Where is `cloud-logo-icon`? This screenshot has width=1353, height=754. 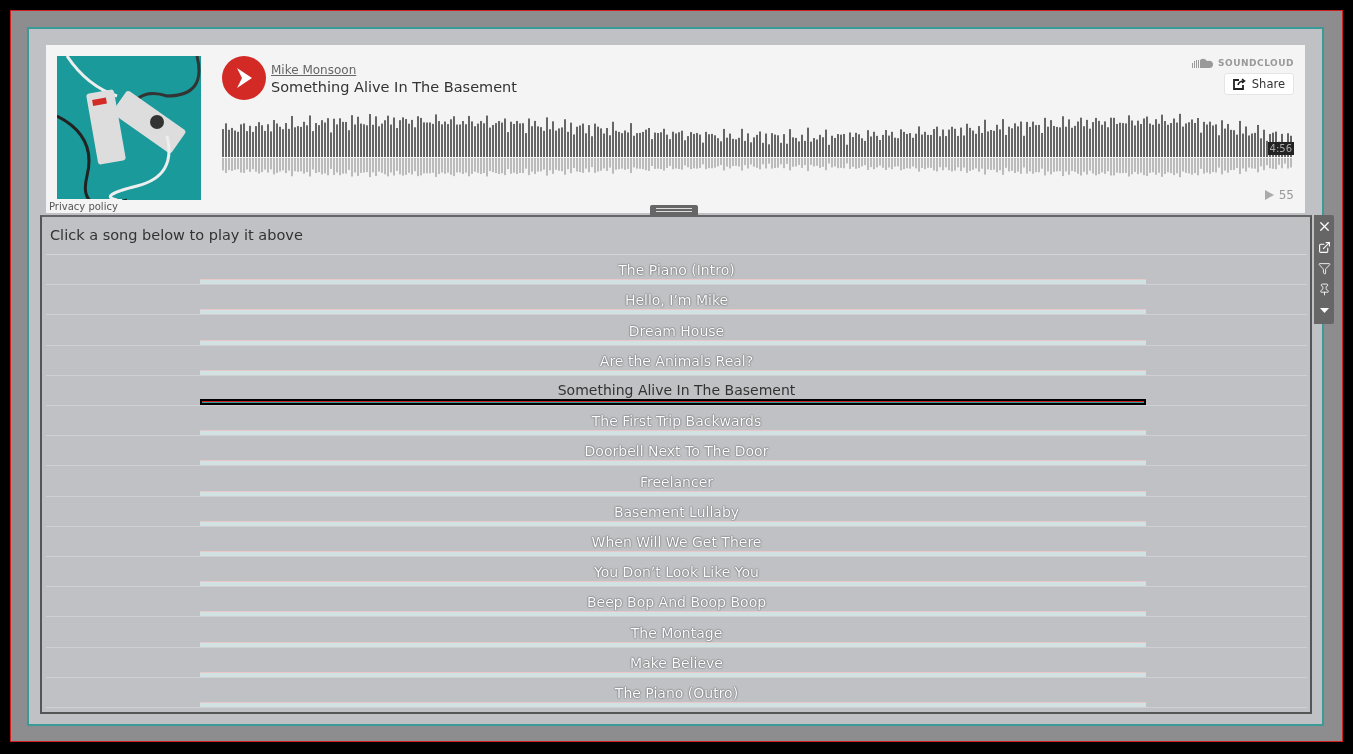 cloud-logo-icon is located at coordinates (1203, 63).